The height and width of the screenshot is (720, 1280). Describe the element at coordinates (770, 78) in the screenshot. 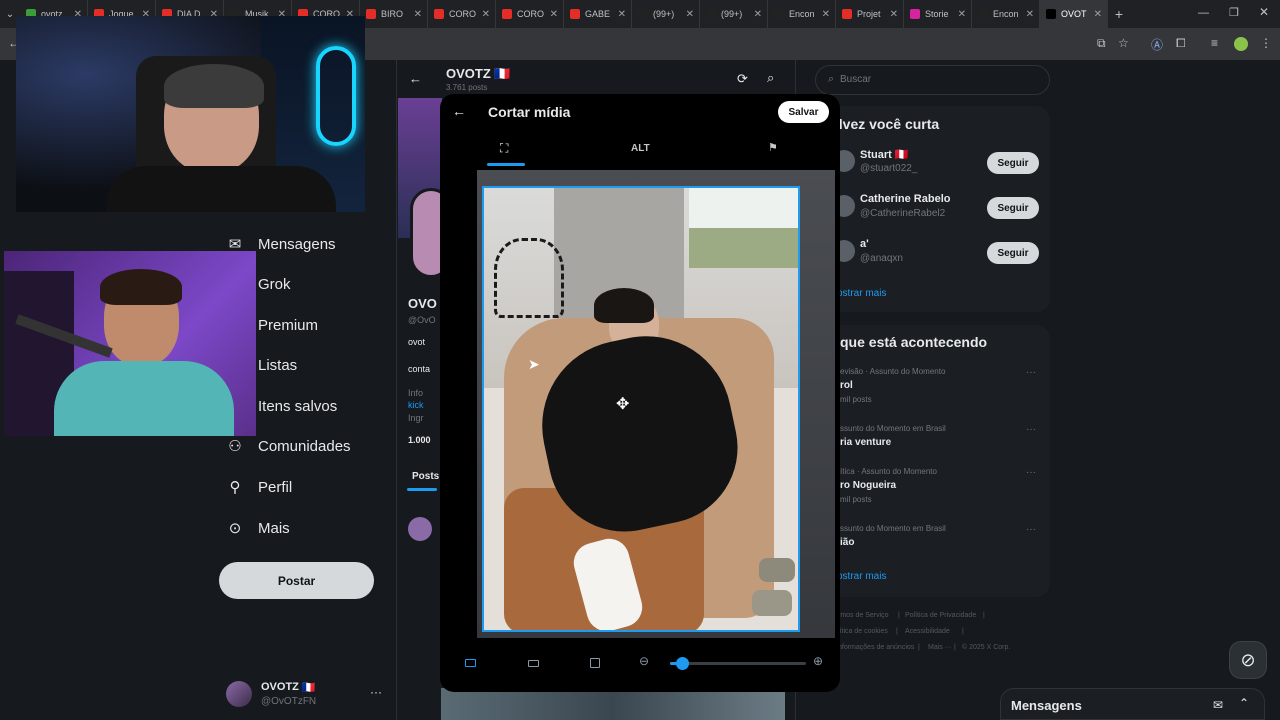

I see `search-icon: ⌕` at that location.